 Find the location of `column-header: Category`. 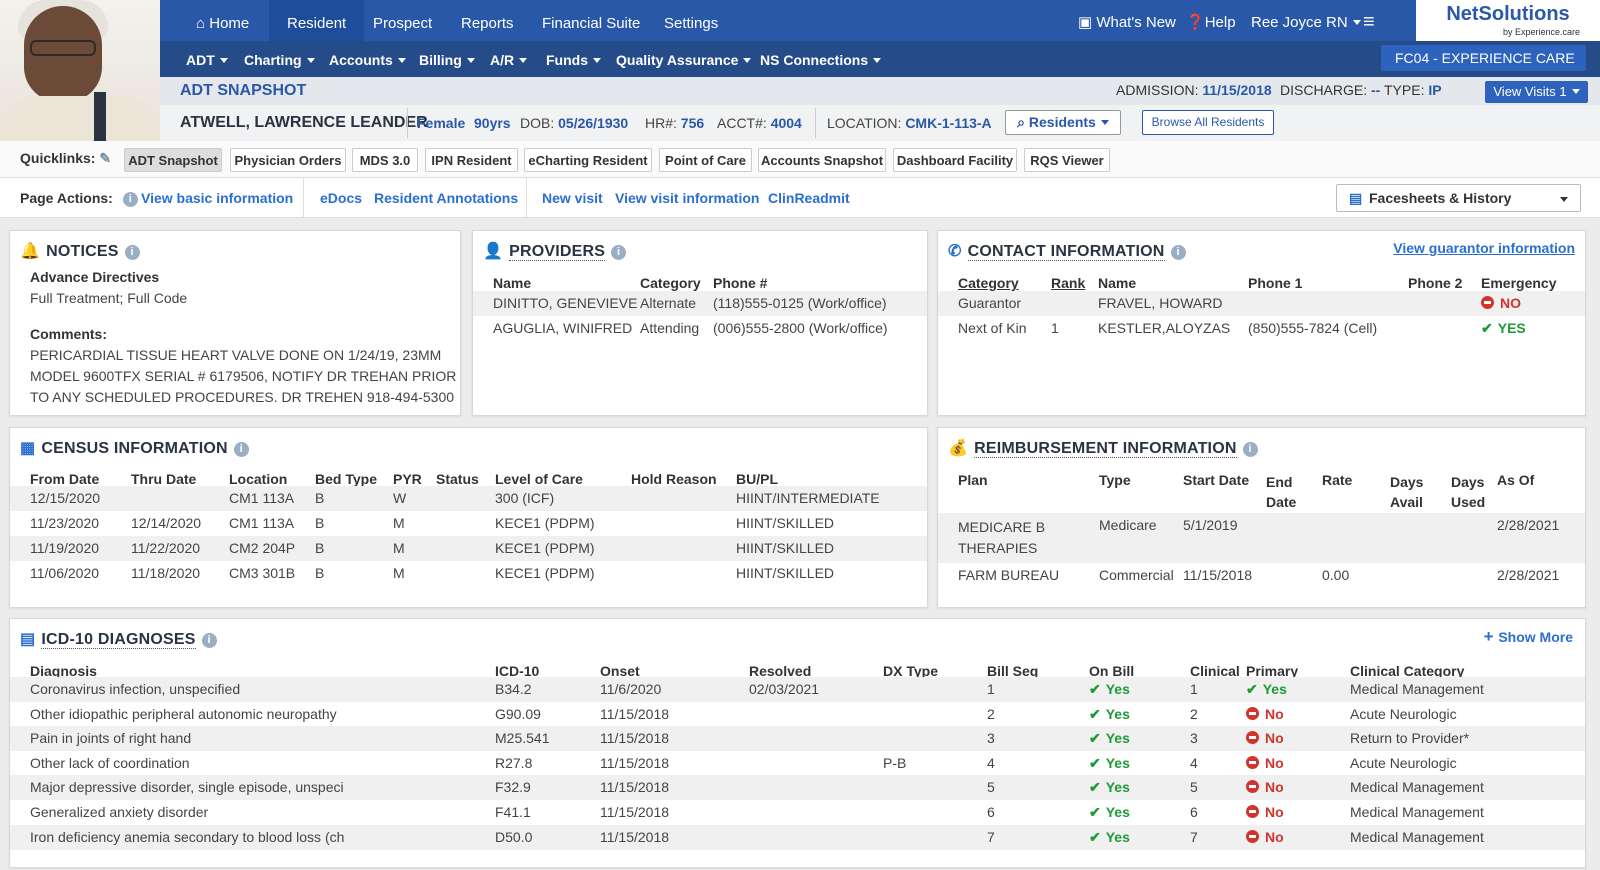

column-header: Category is located at coordinates (988, 283).